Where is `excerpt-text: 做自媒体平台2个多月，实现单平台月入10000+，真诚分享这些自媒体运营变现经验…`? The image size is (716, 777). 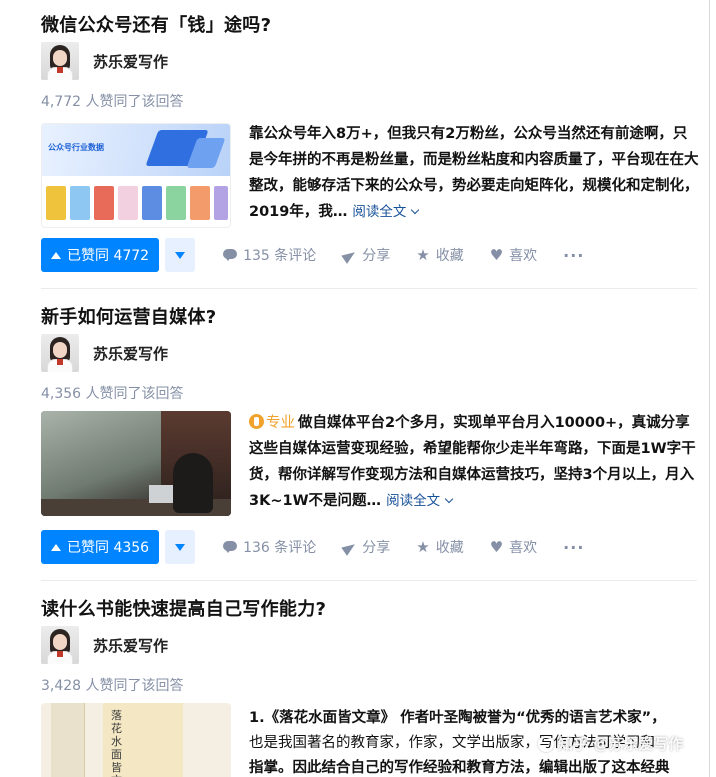 excerpt-text: 做自媒体平台2个多月，实现单平台月入10000+，真诚分享这些自媒体运营变现经验… is located at coordinates (472, 462).